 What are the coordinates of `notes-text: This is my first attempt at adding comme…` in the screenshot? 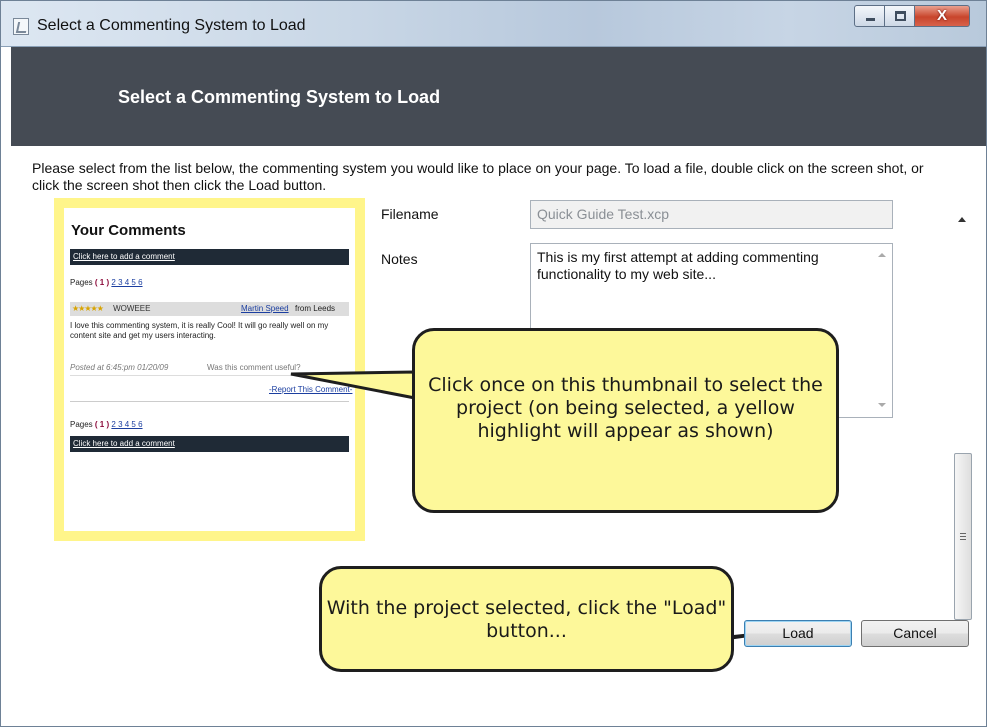 It's located at (678, 265).